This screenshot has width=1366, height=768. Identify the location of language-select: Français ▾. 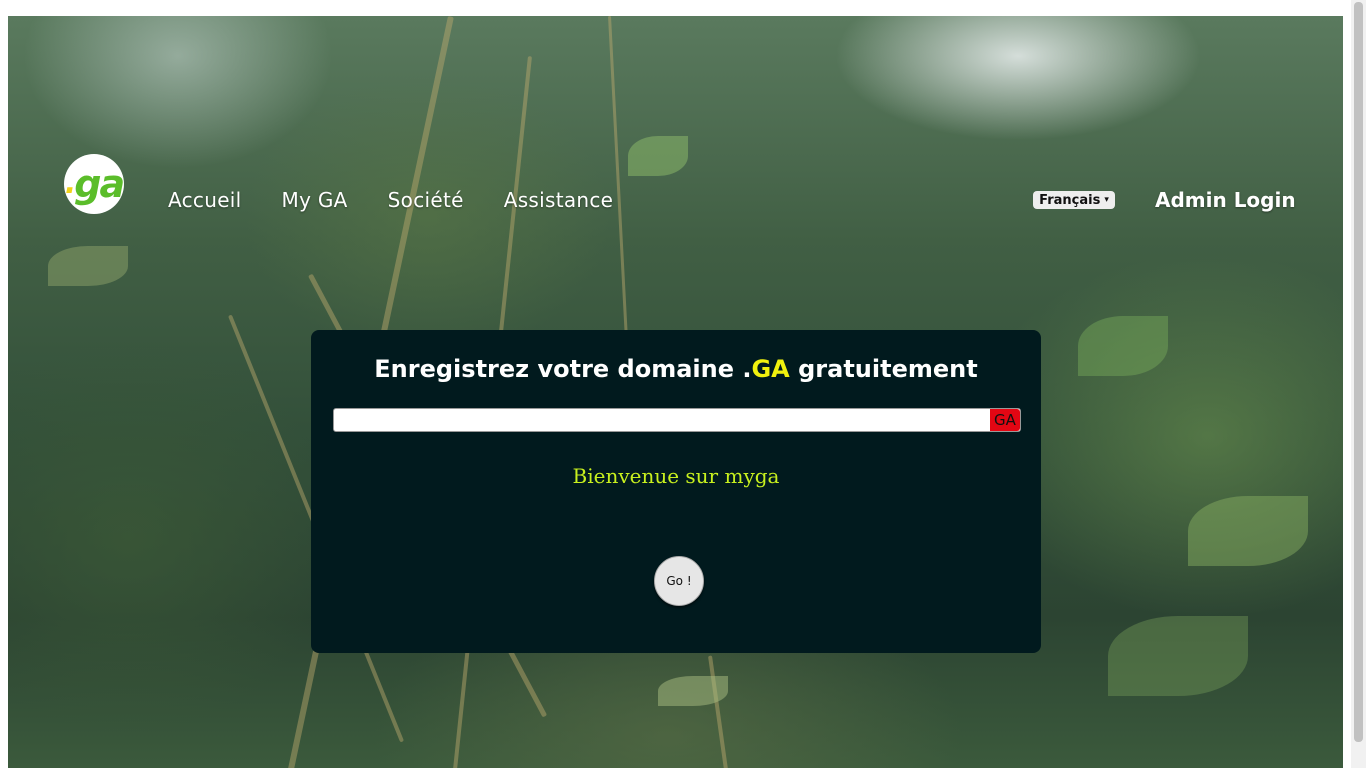
(1074, 200).